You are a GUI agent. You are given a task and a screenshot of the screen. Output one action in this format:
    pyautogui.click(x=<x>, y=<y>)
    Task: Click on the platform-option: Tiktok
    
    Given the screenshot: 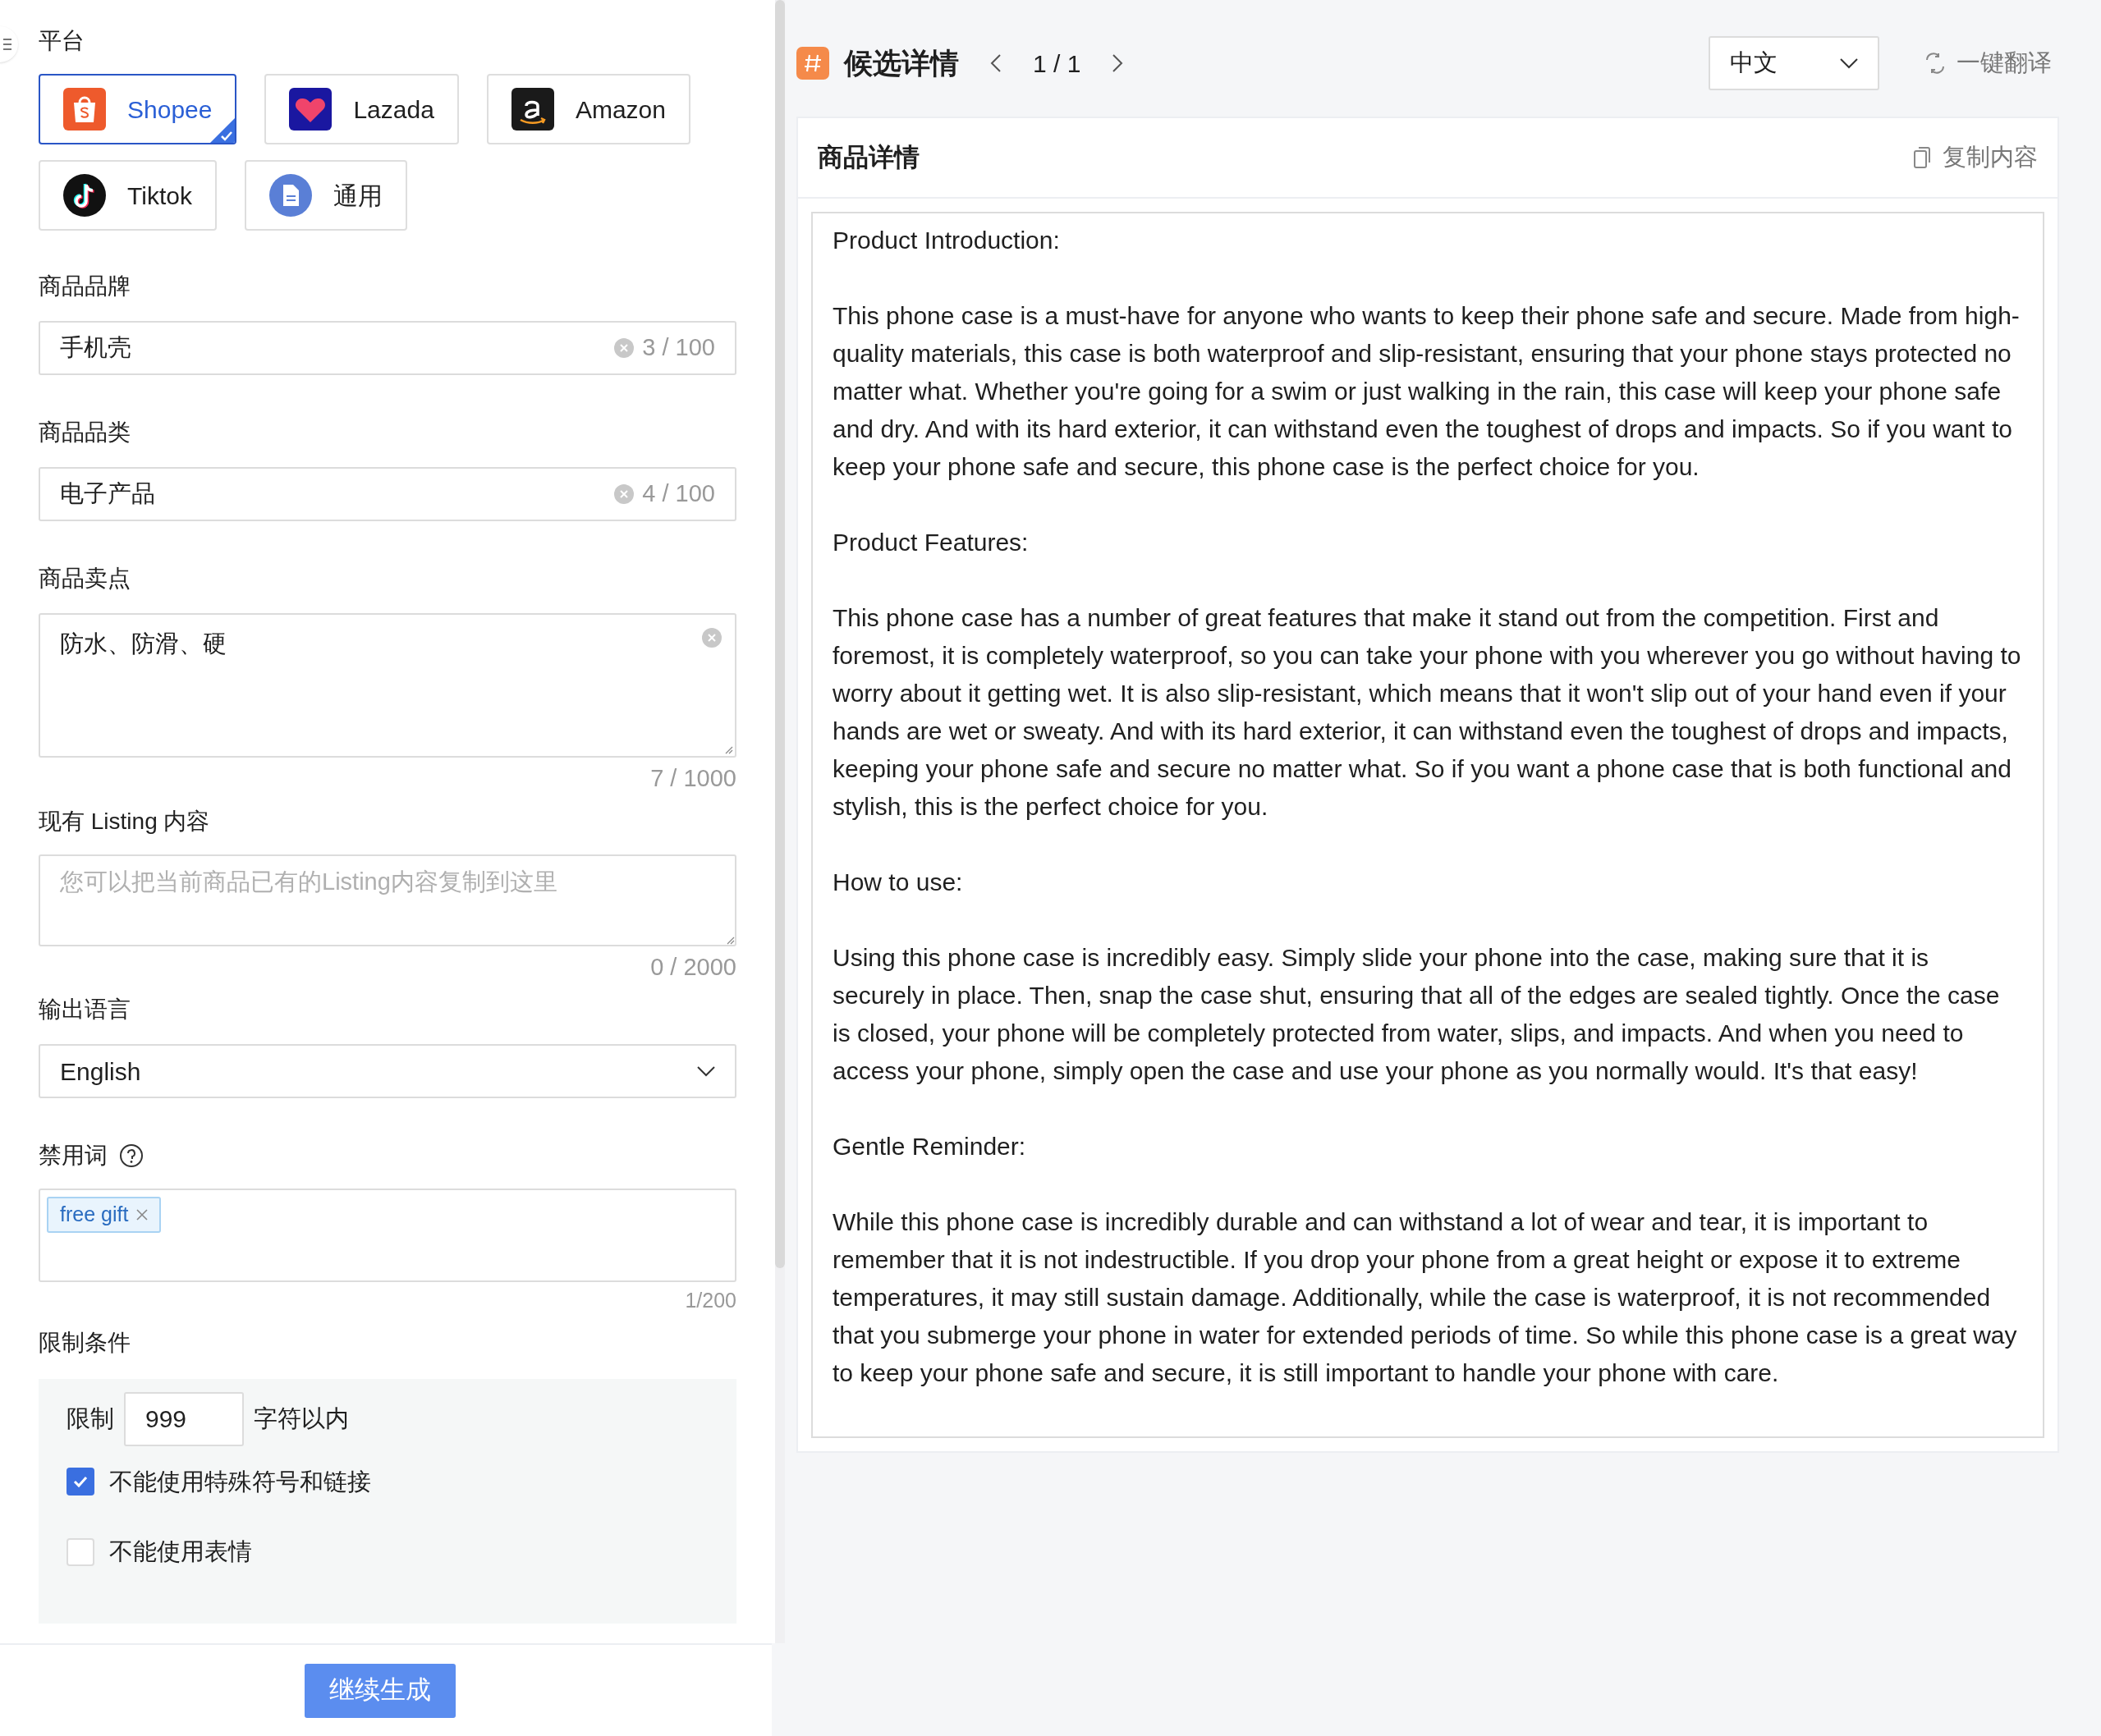 What is the action you would take?
    pyautogui.click(x=128, y=195)
    